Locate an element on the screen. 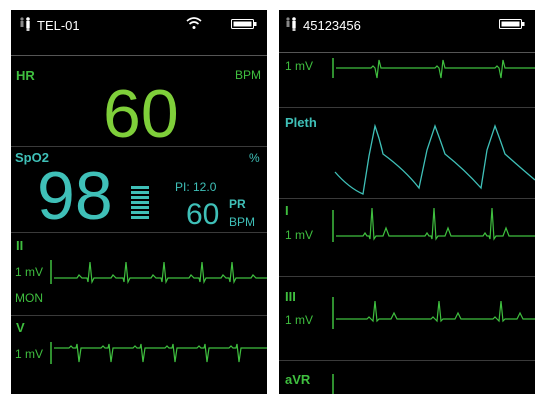  patient-id: 45123456 is located at coordinates (332, 25).